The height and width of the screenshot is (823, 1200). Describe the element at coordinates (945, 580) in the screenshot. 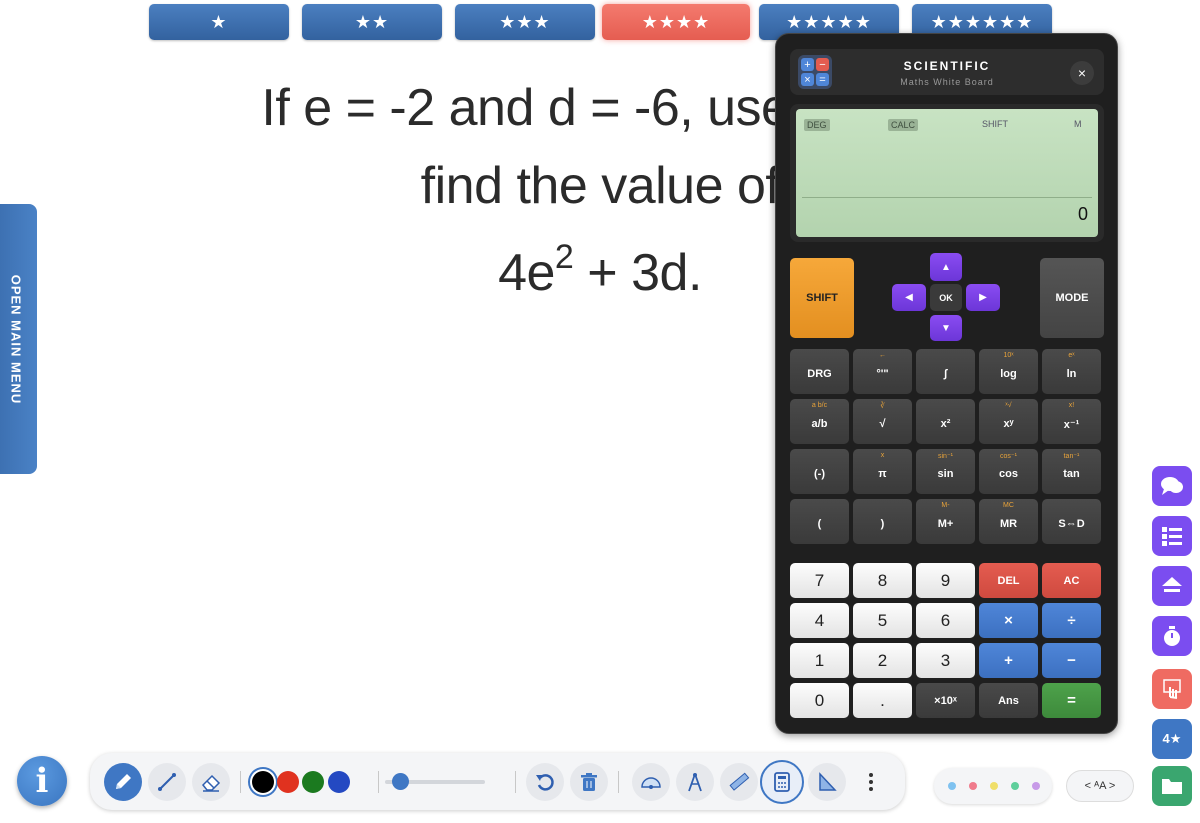

I see `calc-key: 9` at that location.